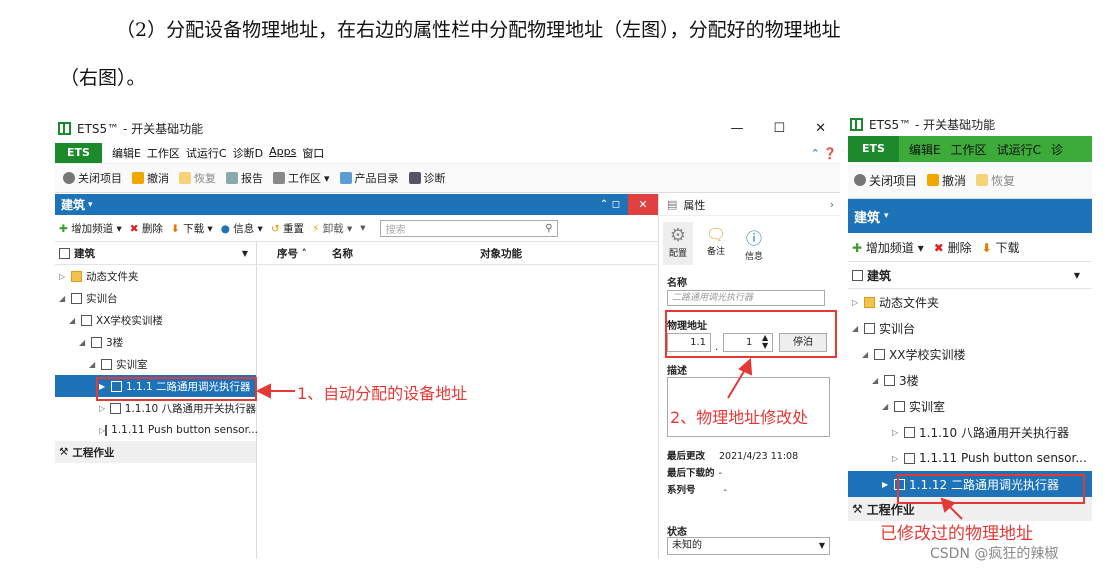 This screenshot has width=1118, height=569. What do you see at coordinates (956, 534) in the screenshot?
I see `annotation-3: 已修改过的物理地址` at bounding box center [956, 534].